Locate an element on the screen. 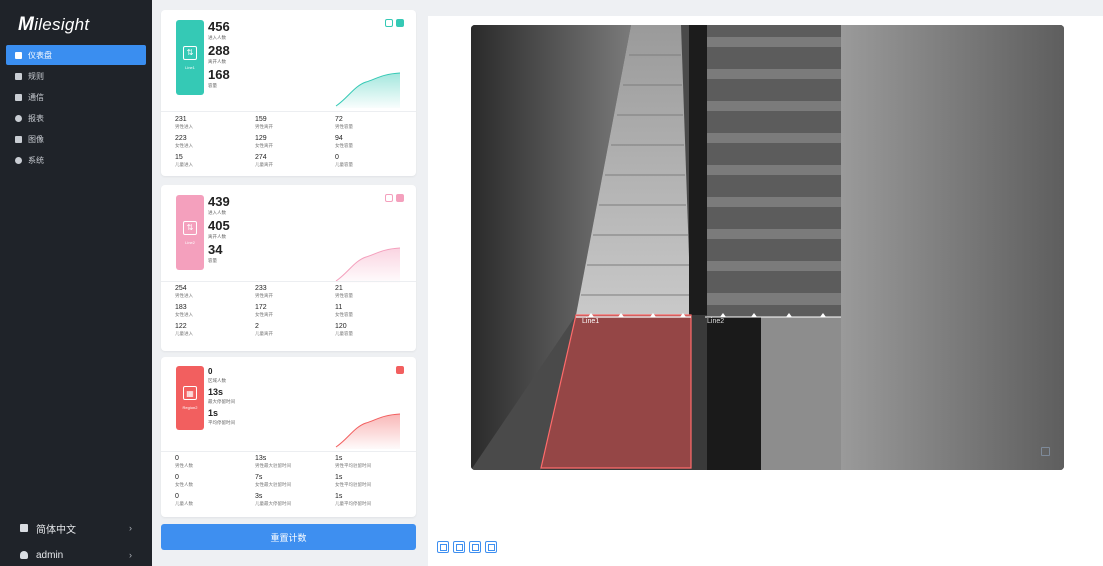 This screenshot has width=1103, height=566. stat-value: 439 is located at coordinates (219, 201).